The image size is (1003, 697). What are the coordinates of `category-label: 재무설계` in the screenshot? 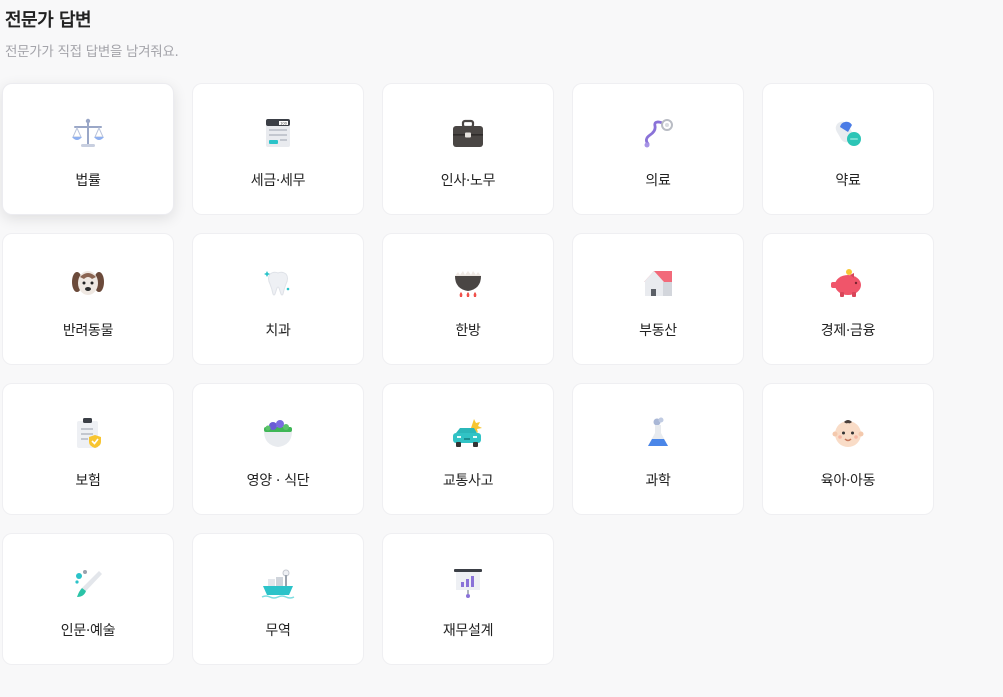 It's located at (468, 631).